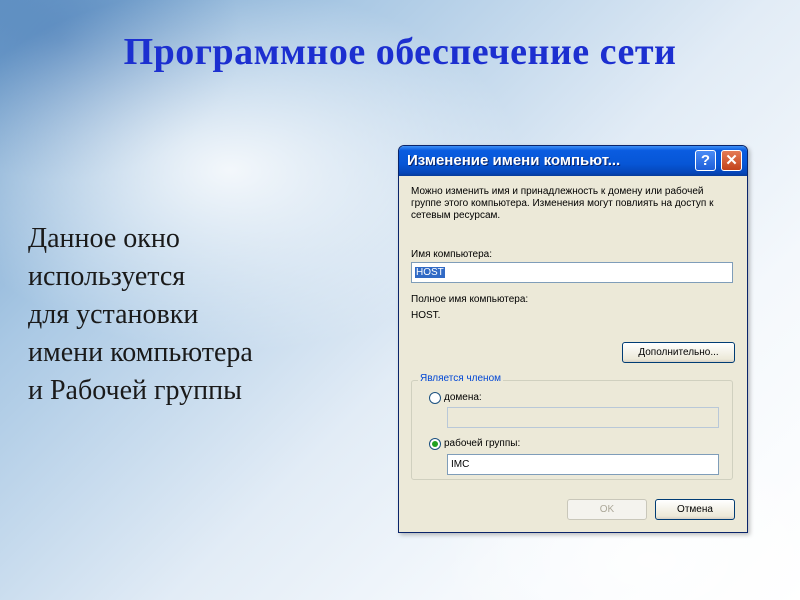 The height and width of the screenshot is (600, 800). I want to click on description-line: и Рабочей группы, so click(135, 390).